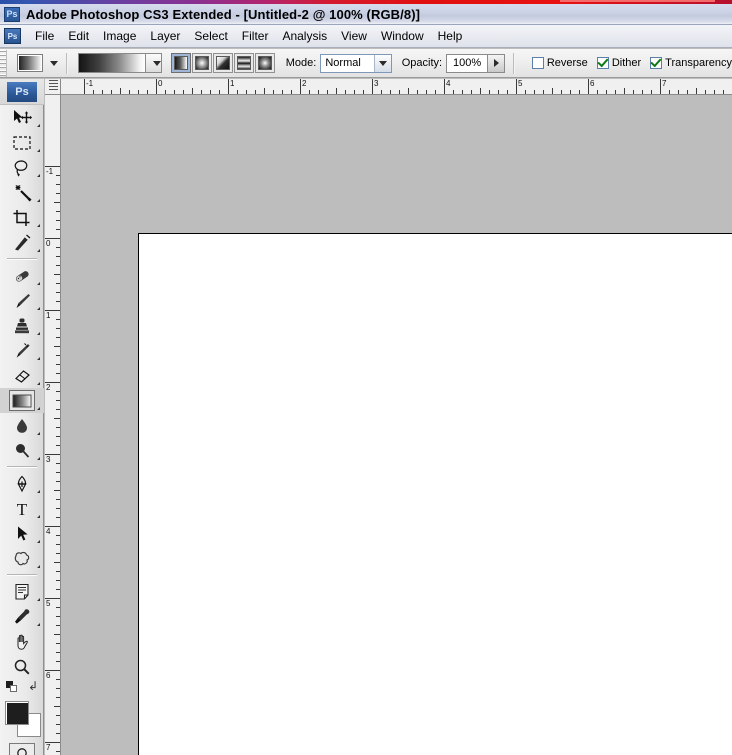 This screenshot has width=732, height=755. What do you see at coordinates (33, 686) in the screenshot?
I see `swap-colors-icon: ↲` at bounding box center [33, 686].